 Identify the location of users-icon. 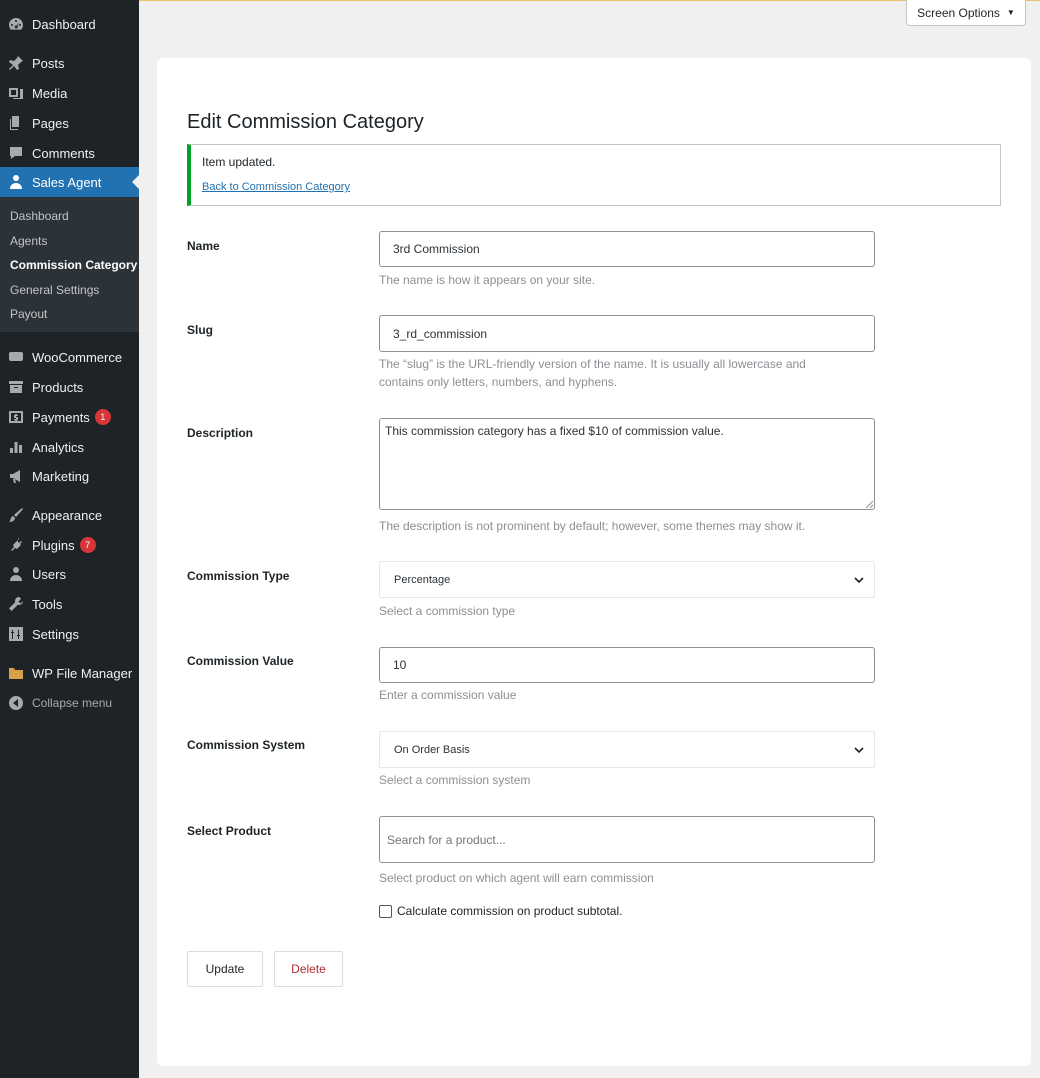
(16, 574).